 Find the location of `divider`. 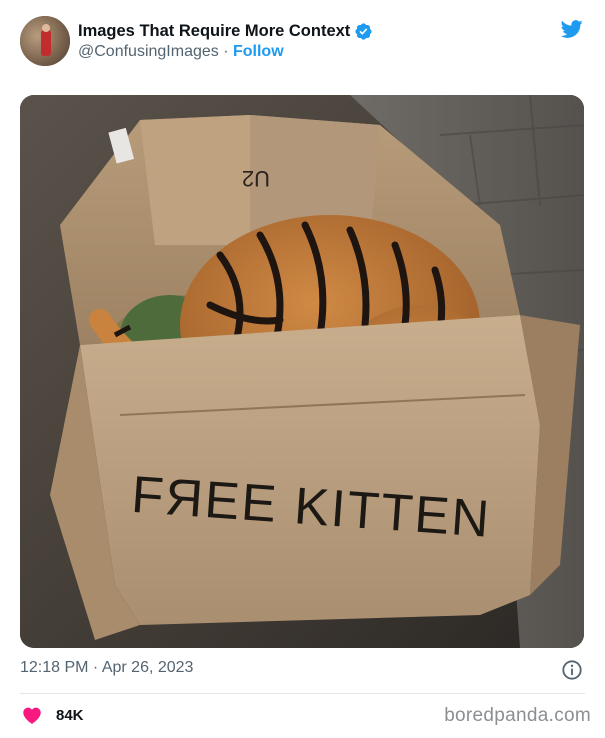

divider is located at coordinates (302, 693).